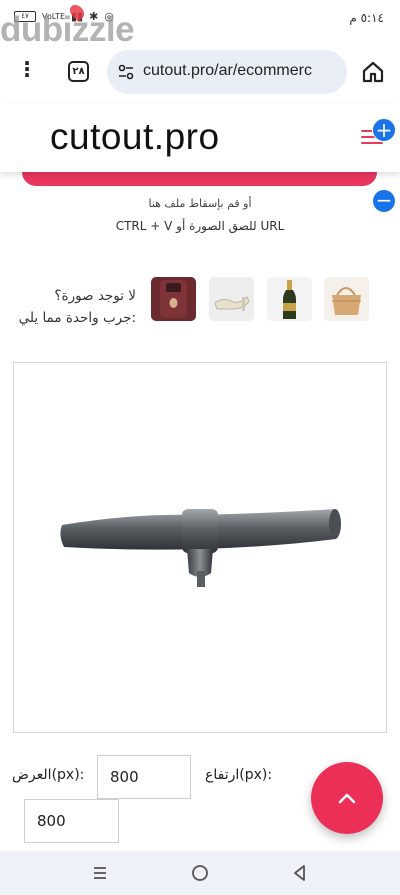 The width and height of the screenshot is (400, 895). I want to click on width-input: 800, so click(144, 777).